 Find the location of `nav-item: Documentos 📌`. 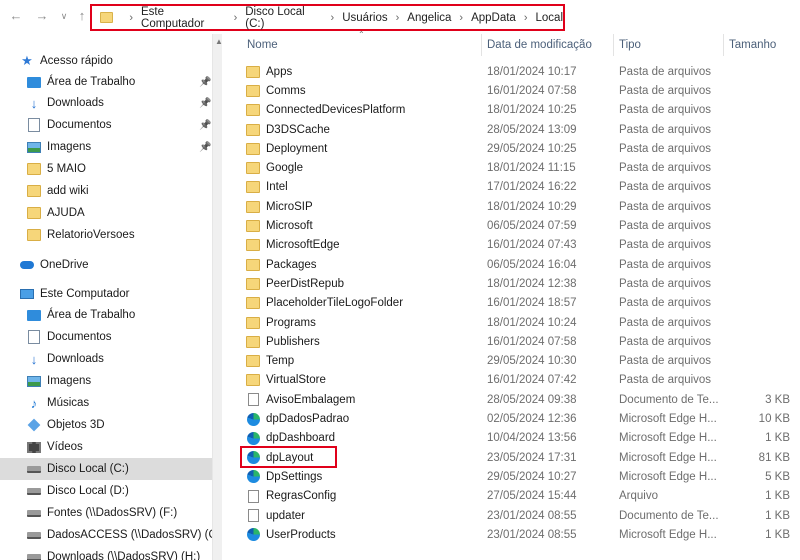

nav-item: Documentos 📌 is located at coordinates (106, 125).